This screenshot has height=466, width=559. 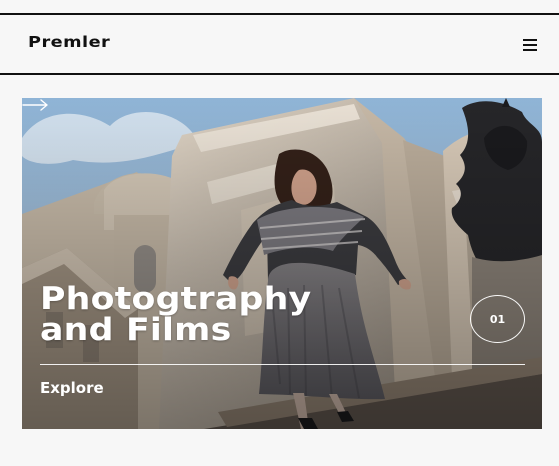 I want to click on explore-link: Explore, so click(x=72, y=388).